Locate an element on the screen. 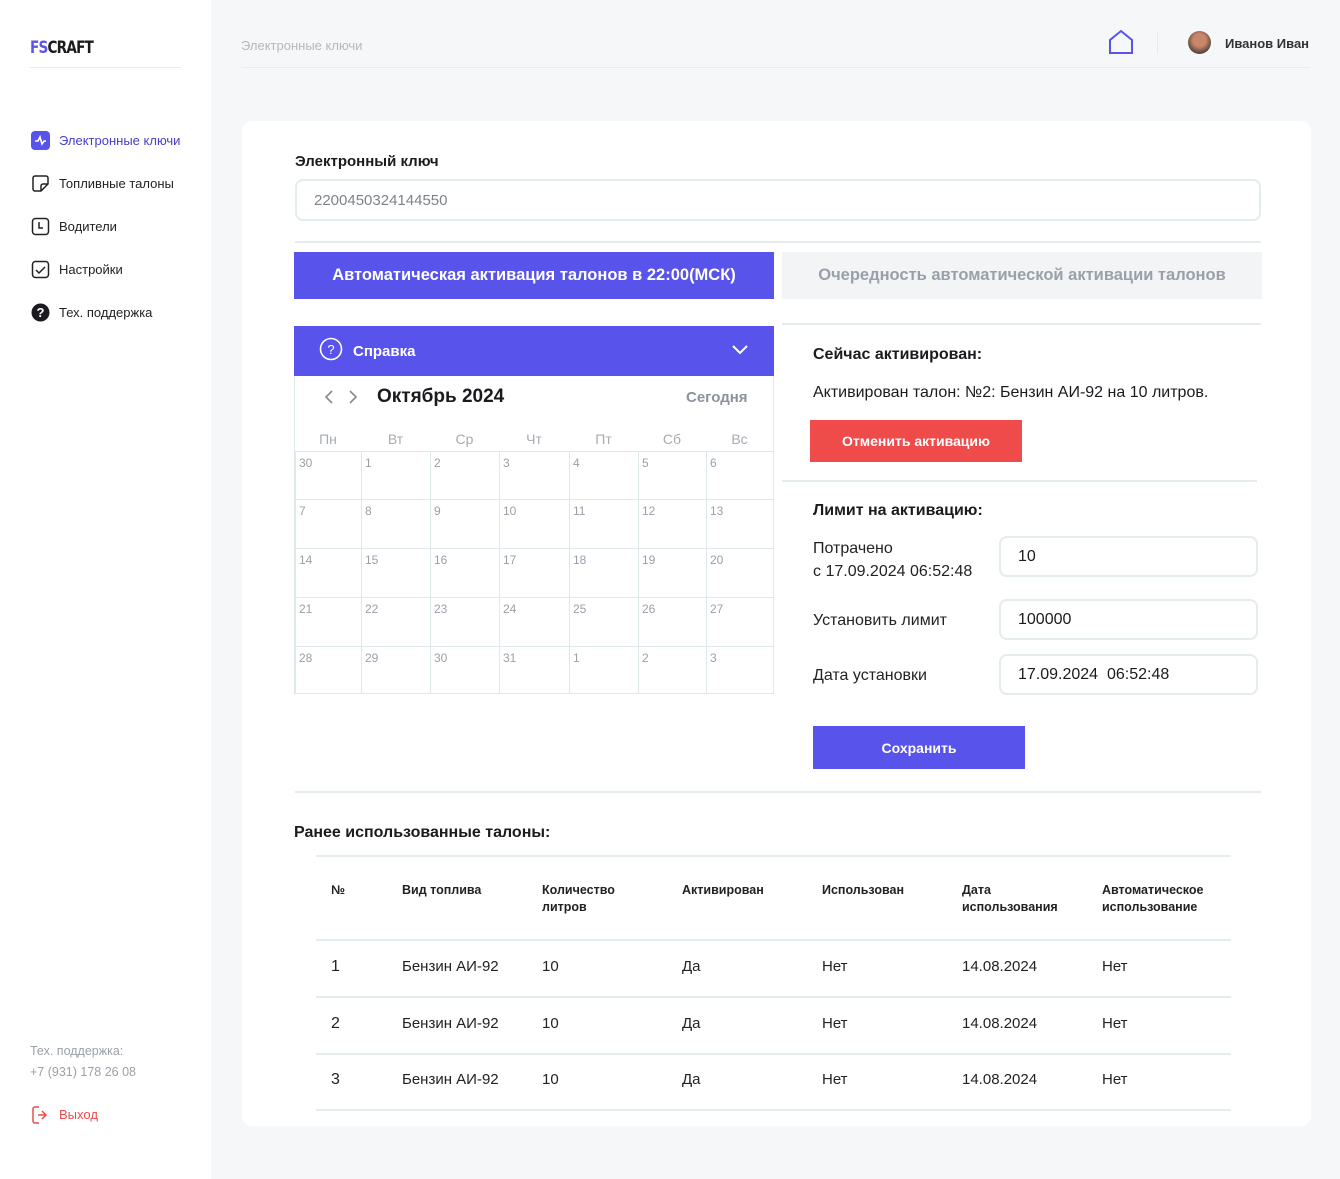 Image resolution: width=1340 pixels, height=1179 pixels. help-icon: ? is located at coordinates (40, 312).